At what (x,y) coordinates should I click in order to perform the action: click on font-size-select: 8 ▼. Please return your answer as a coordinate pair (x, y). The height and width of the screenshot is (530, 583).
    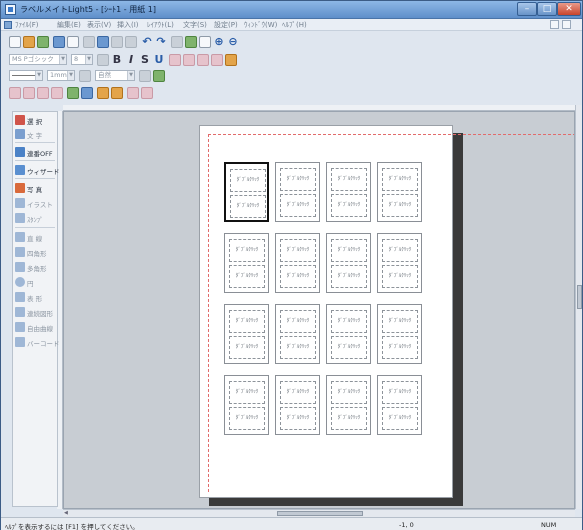
    Looking at the image, I should click on (82, 59).